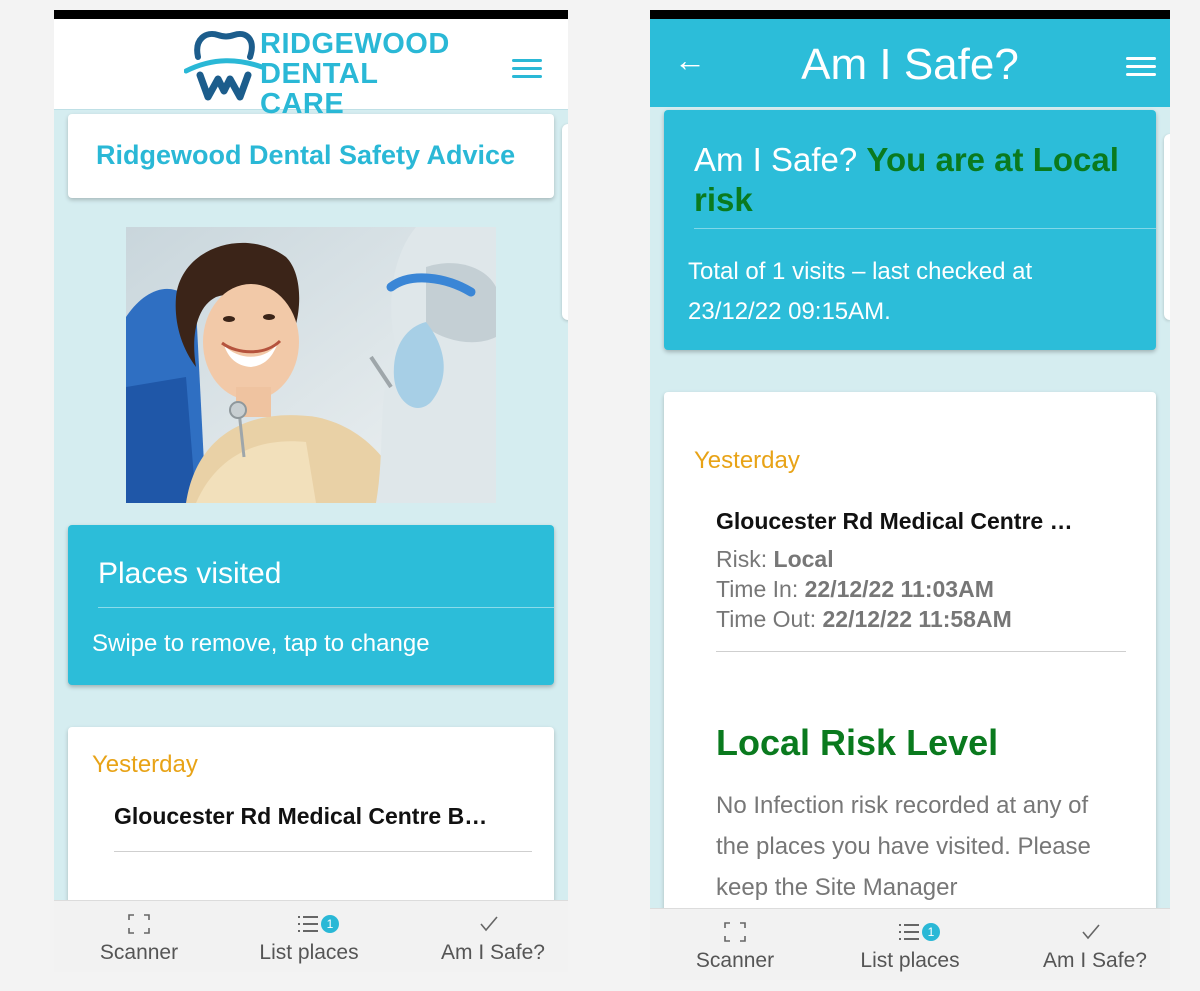 This screenshot has width=1200, height=991. I want to click on app-header: RIDGEWOOD DENTAL CARE, so click(311, 69).